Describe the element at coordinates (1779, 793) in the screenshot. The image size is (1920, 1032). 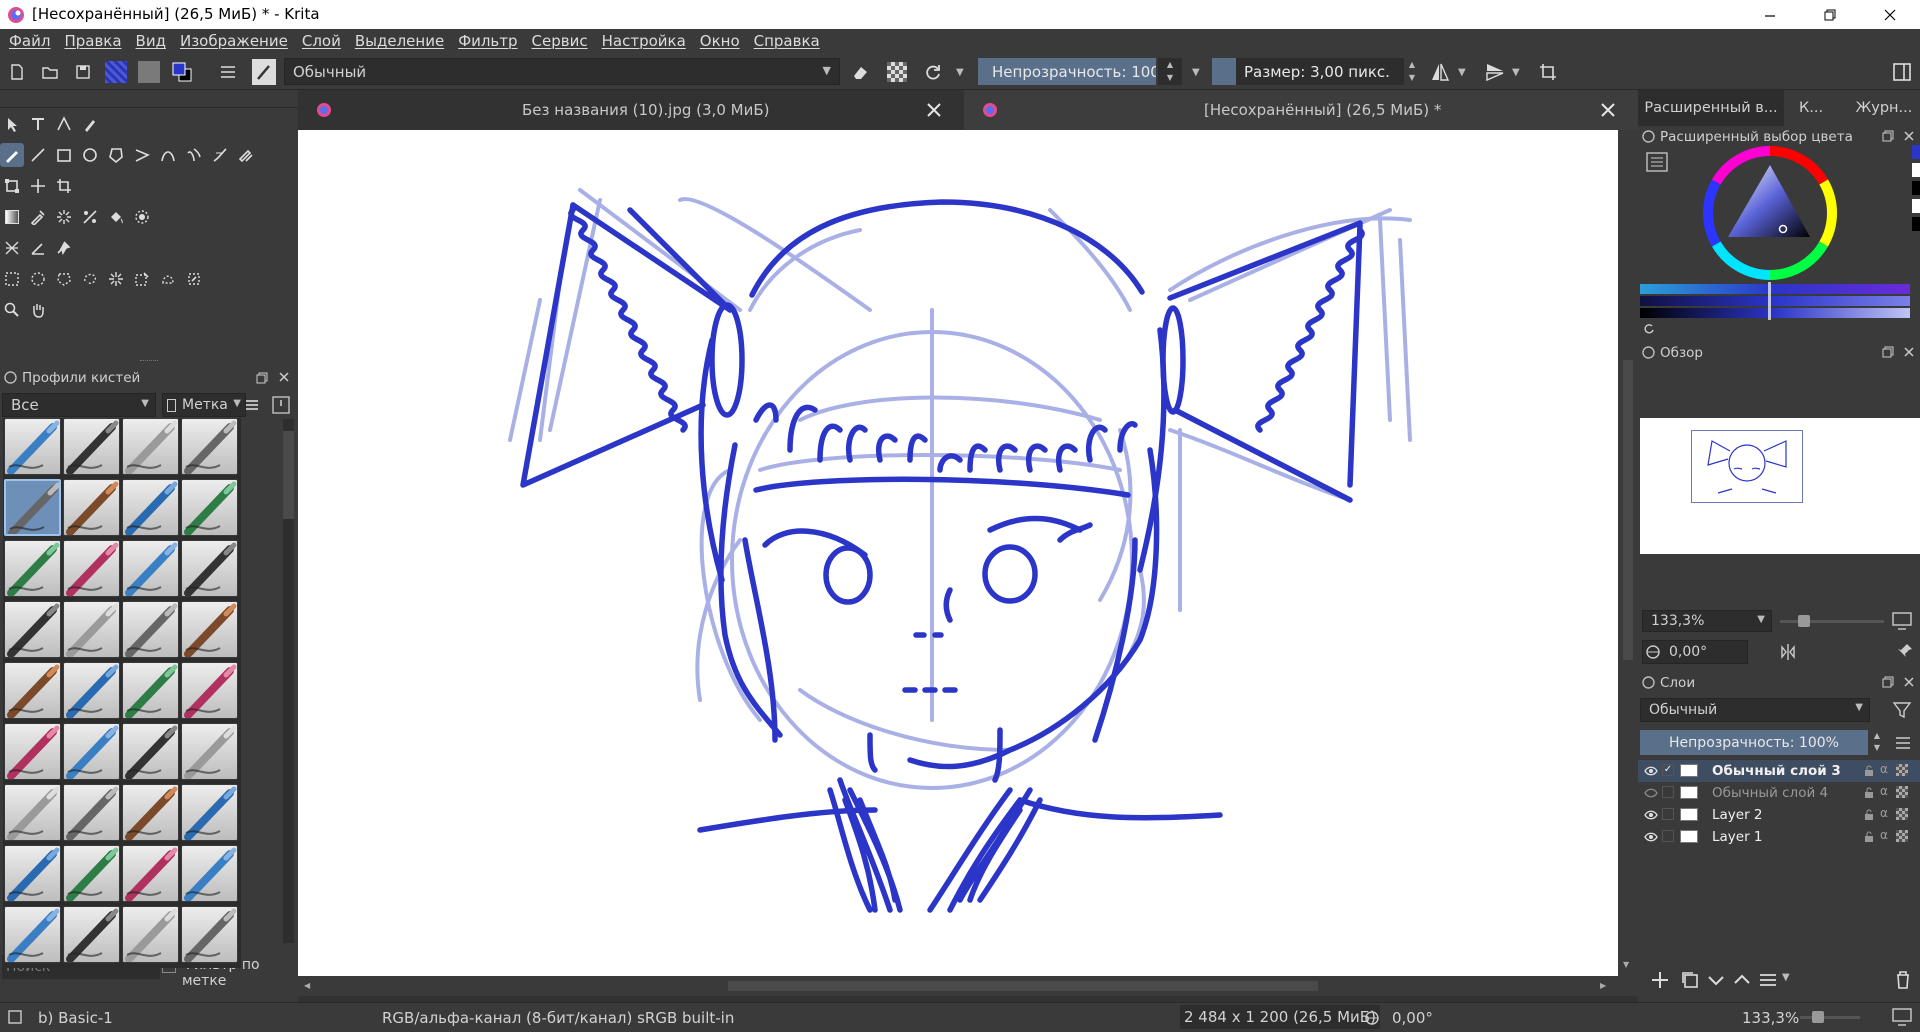
I see `layer-row: Обычный слой 4 α` at that location.